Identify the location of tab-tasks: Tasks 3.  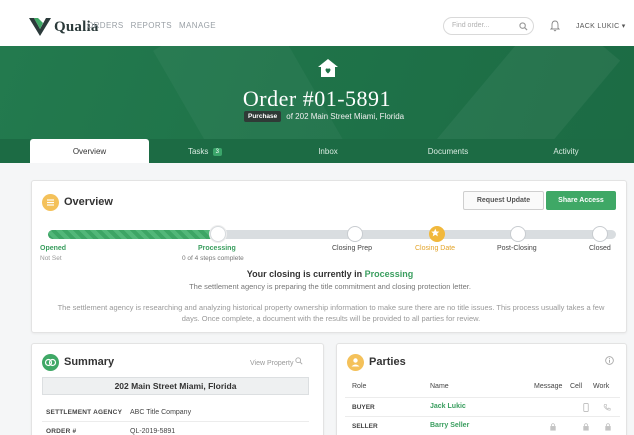
(205, 151).